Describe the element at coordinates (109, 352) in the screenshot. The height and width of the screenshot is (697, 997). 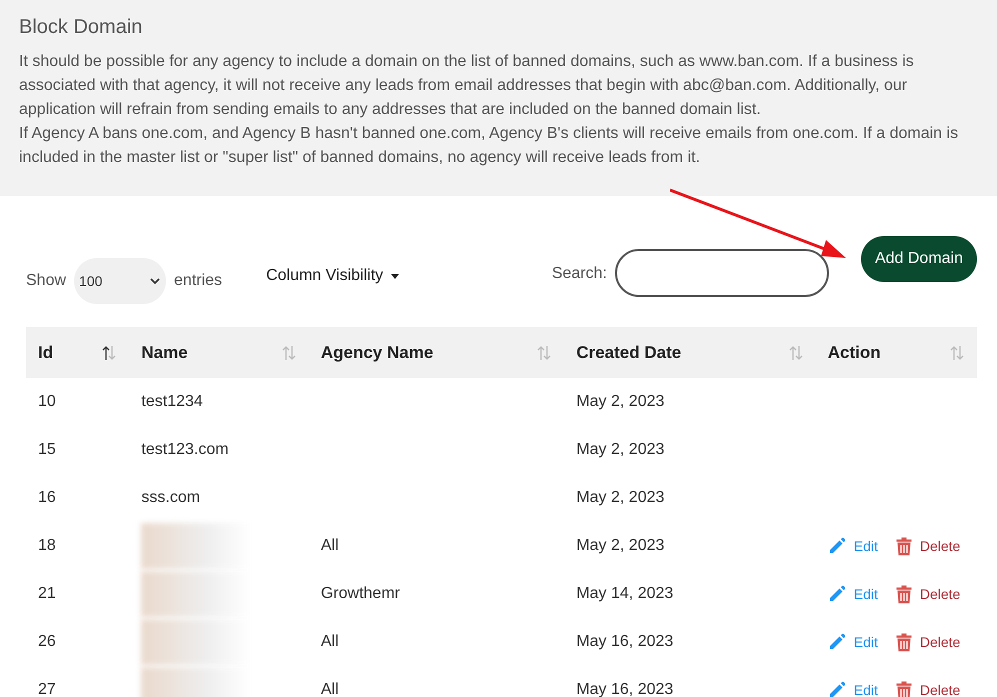
I see `sort-icon` at that location.